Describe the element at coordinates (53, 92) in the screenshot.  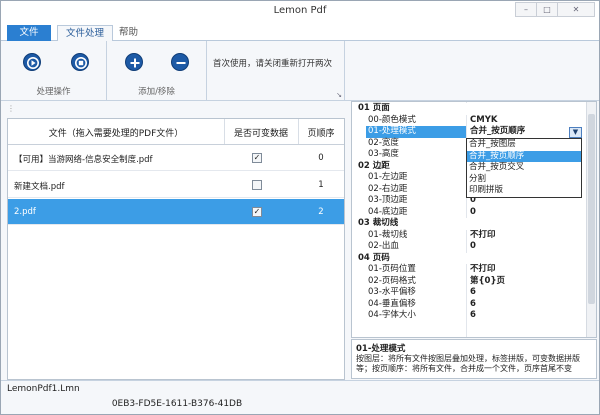
I see `ribbon-caption-process: 处理操作` at that location.